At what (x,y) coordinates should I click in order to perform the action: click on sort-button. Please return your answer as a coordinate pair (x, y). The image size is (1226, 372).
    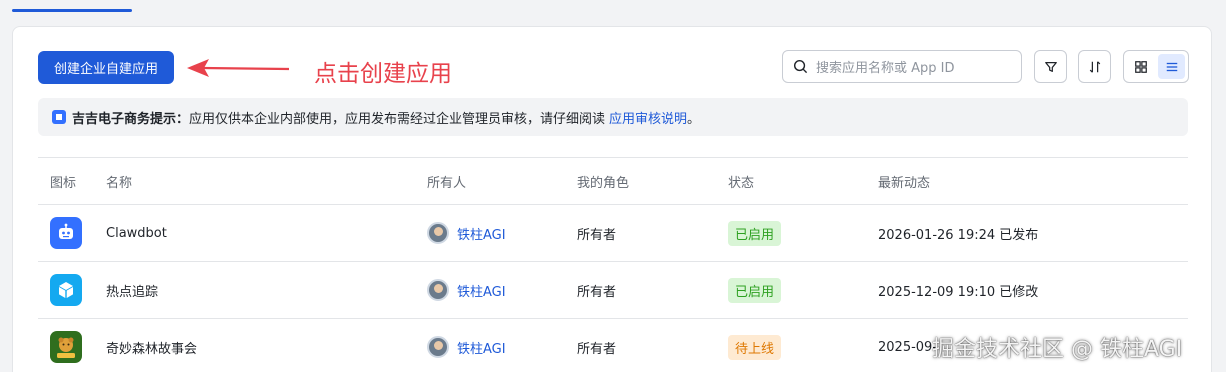
    Looking at the image, I should click on (1094, 66).